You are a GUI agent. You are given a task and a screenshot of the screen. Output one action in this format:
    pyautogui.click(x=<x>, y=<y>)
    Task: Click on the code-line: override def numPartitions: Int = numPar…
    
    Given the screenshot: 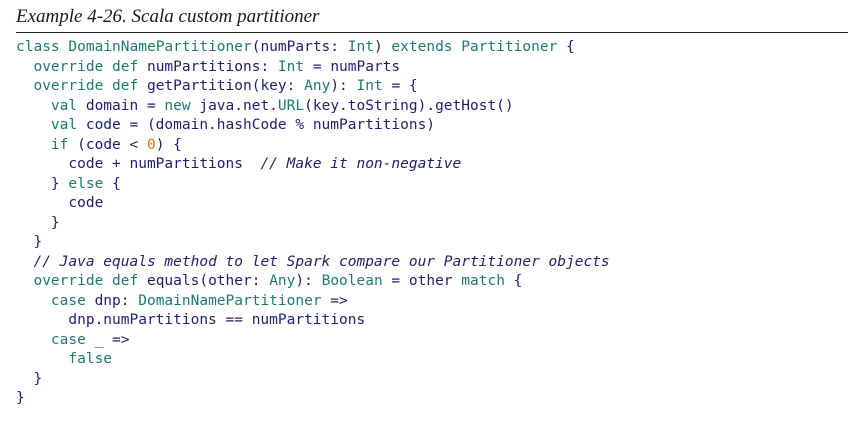 What is the action you would take?
    pyautogui.click(x=313, y=68)
    